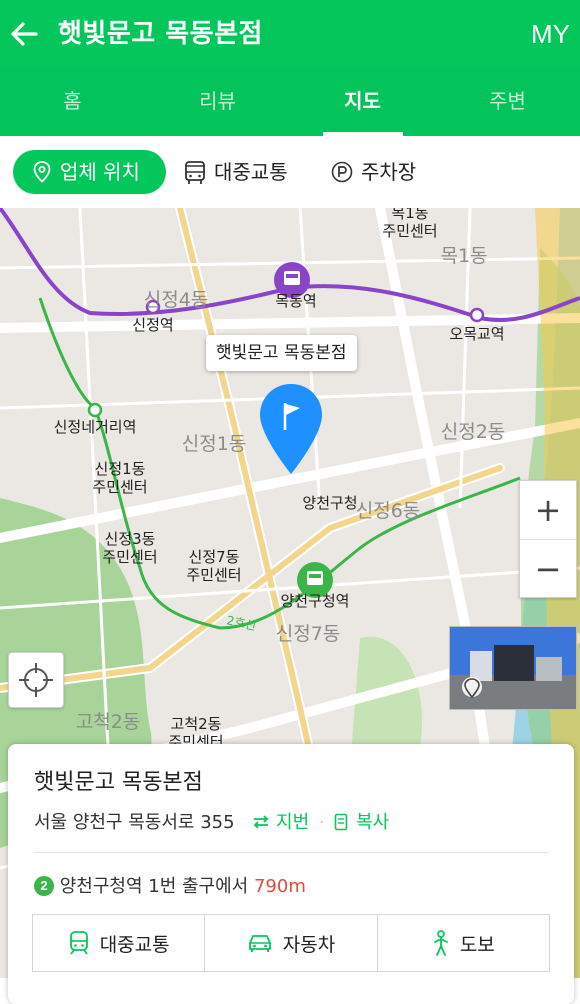  Describe the element at coordinates (290, 34) in the screenshot. I see `app-header: 햇빛문고 목동본점 MY` at that location.